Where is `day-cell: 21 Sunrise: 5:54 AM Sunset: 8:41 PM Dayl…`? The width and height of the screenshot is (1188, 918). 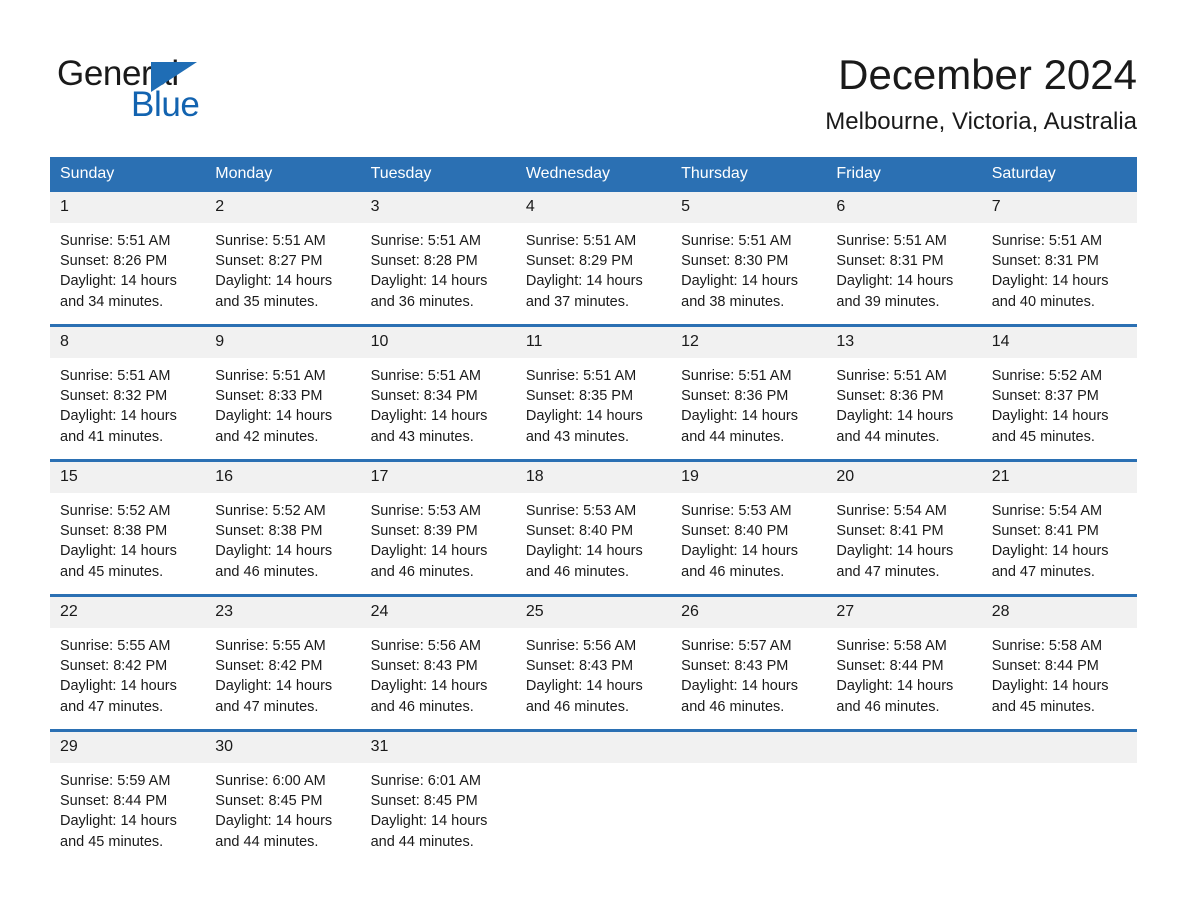 day-cell: 21 Sunrise: 5:54 AM Sunset: 8:41 PM Dayl… is located at coordinates (1059, 527).